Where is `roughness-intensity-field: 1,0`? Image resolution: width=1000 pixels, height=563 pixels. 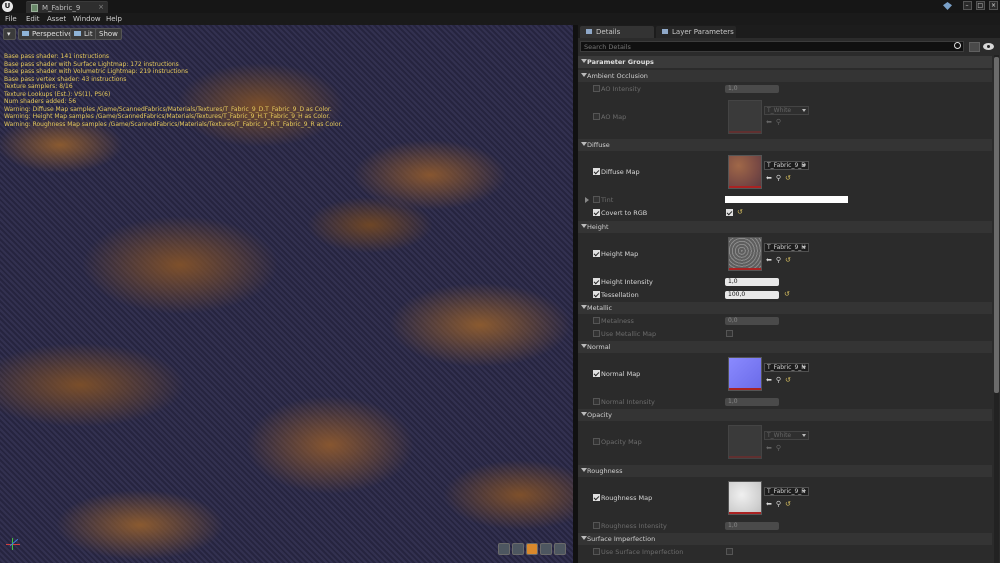 roughness-intensity-field: 1,0 is located at coordinates (752, 526).